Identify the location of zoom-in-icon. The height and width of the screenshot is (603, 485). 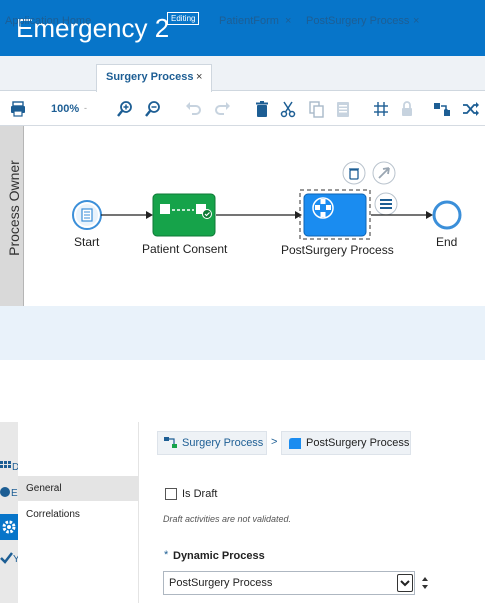
(125, 109).